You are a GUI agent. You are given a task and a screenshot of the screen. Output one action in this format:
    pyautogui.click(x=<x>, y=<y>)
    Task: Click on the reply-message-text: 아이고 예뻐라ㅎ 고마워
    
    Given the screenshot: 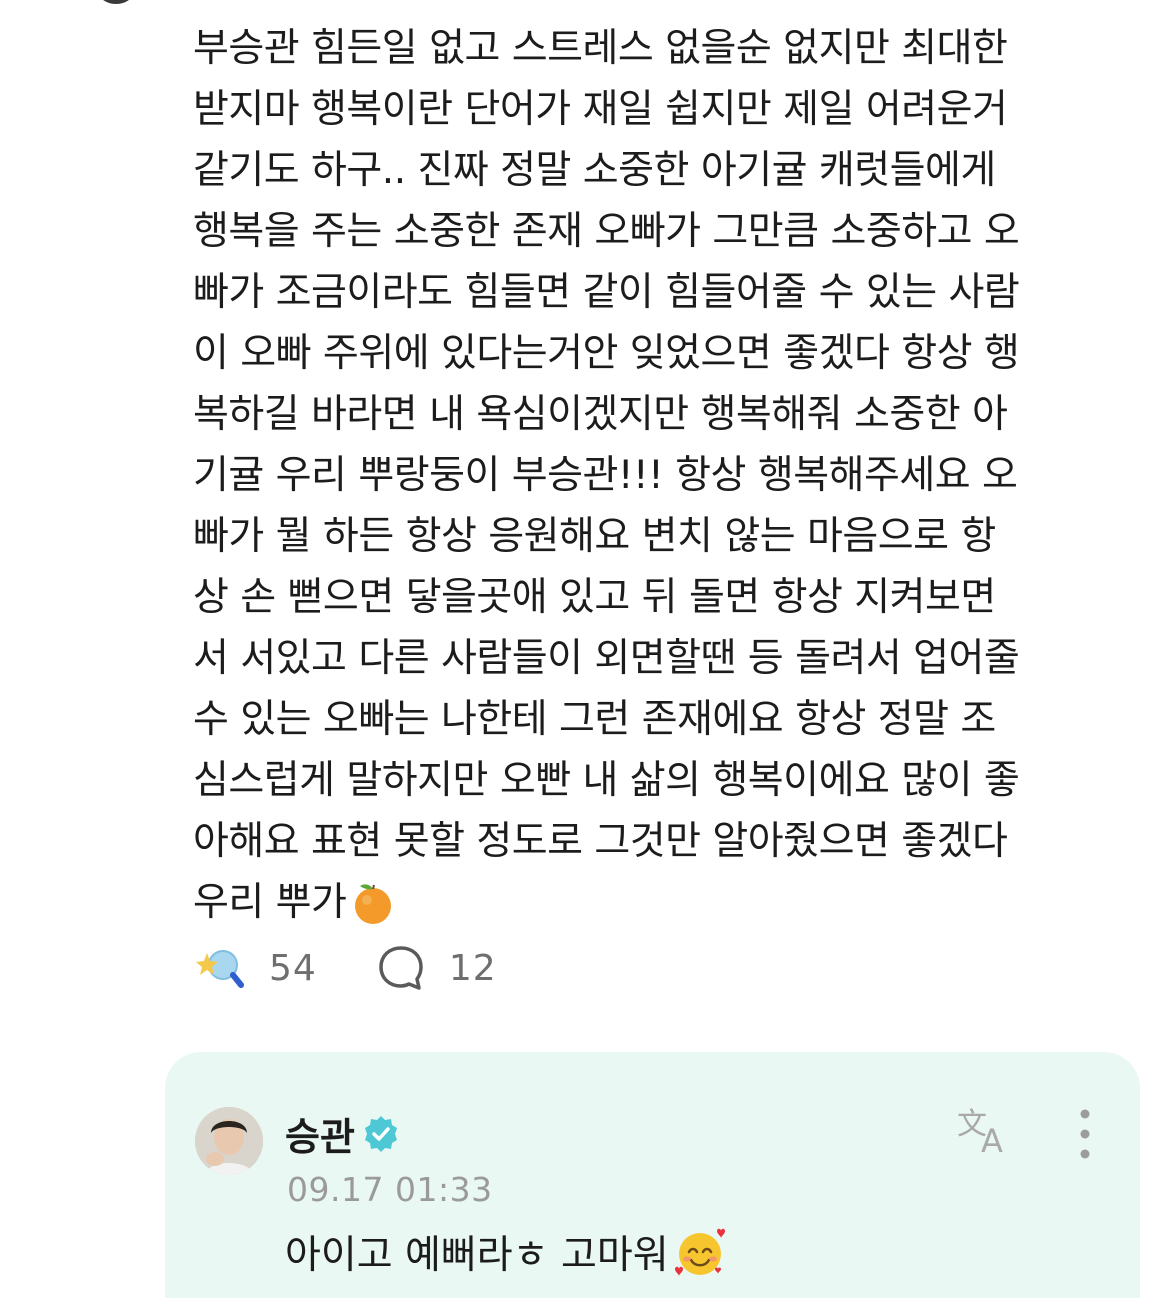 What is the action you would take?
    pyautogui.click(x=477, y=1255)
    